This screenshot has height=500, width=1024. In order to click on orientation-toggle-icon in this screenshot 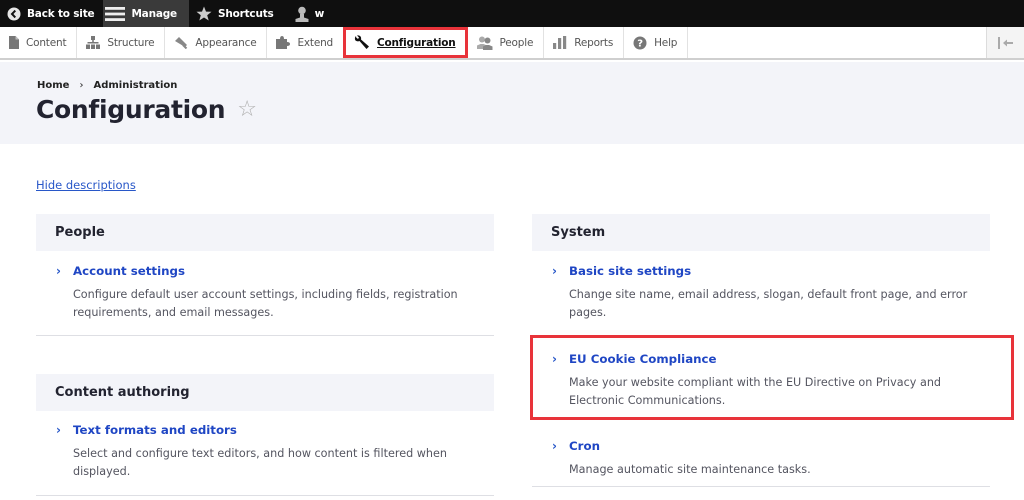, I will do `click(1005, 42)`.